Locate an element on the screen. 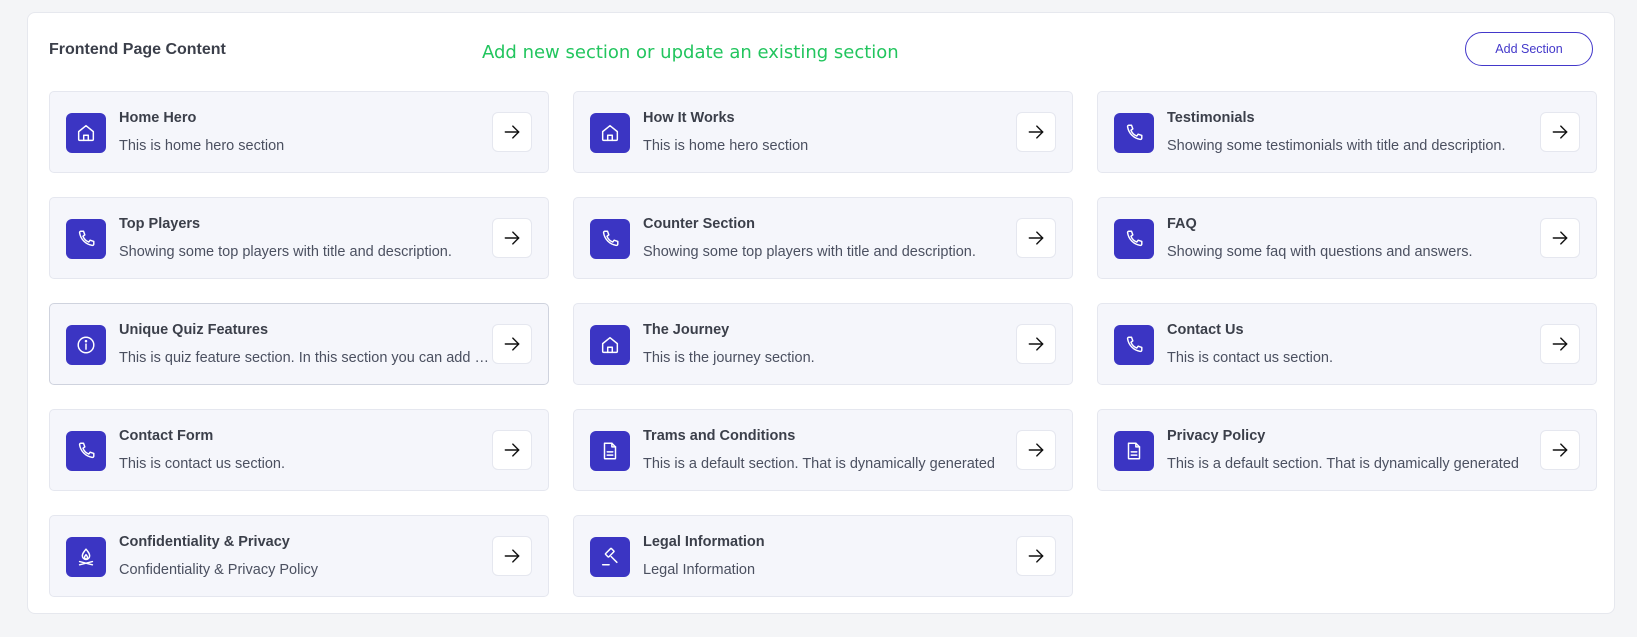 The width and height of the screenshot is (1637, 637). campfire-icon is located at coordinates (86, 557).